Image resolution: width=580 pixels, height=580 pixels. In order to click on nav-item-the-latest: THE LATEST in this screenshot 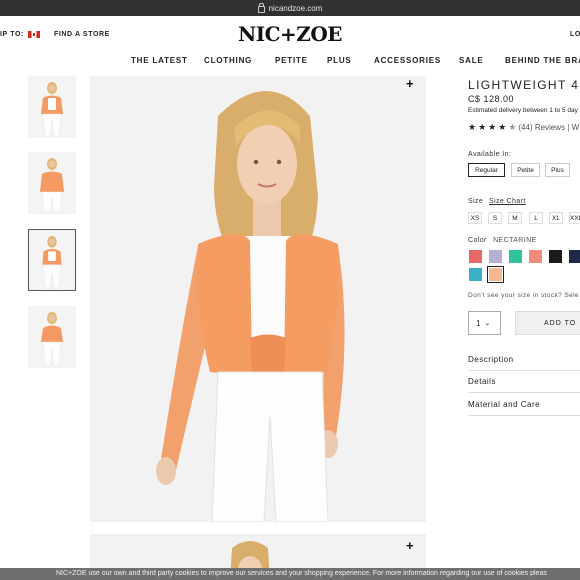, I will do `click(159, 60)`.